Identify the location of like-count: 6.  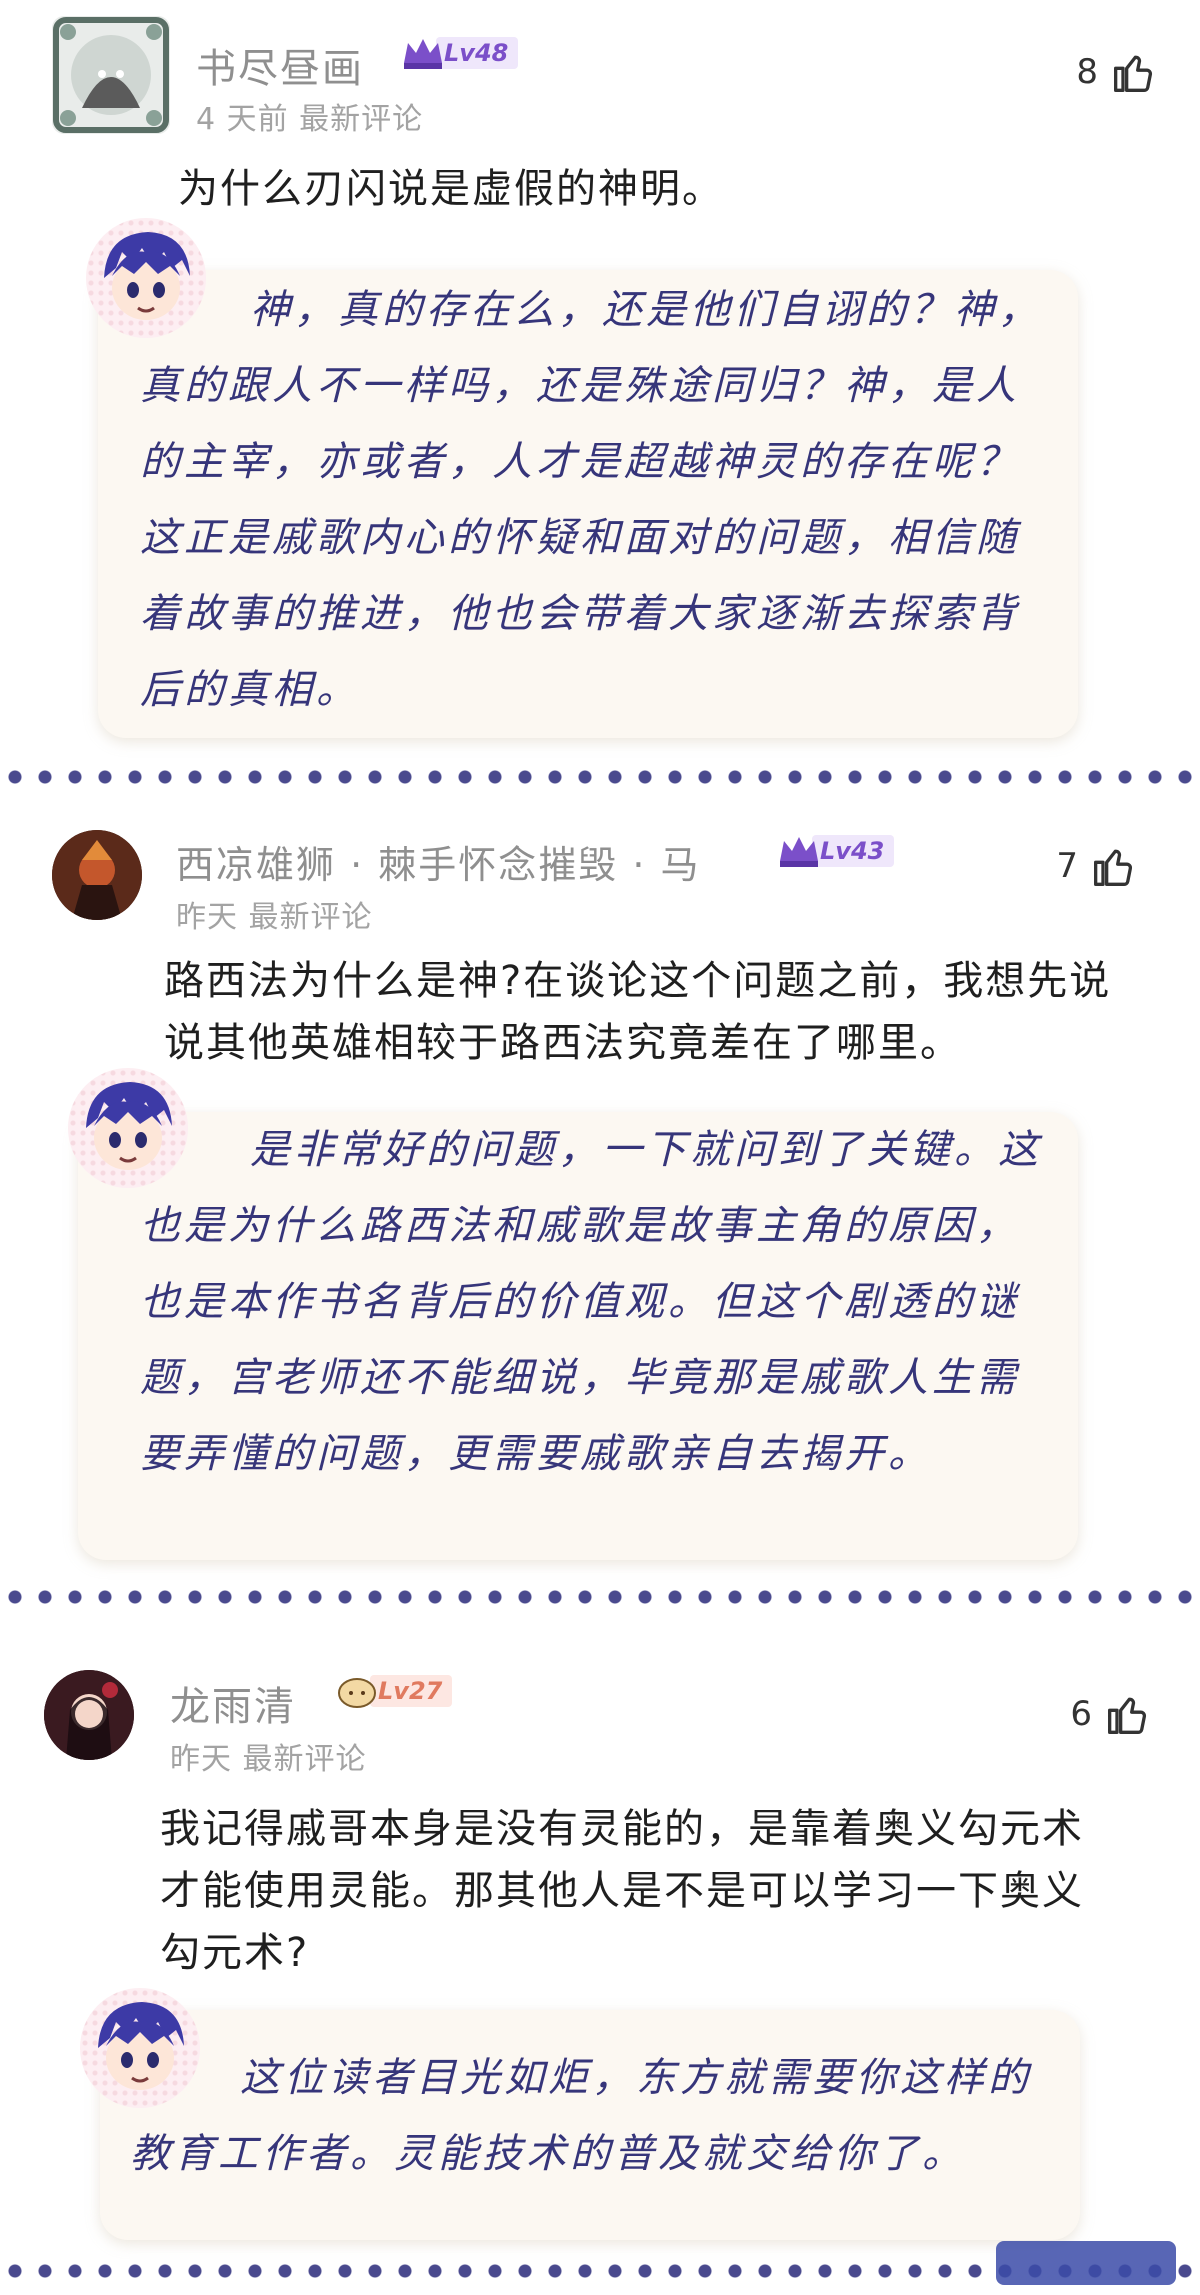
(1081, 1714).